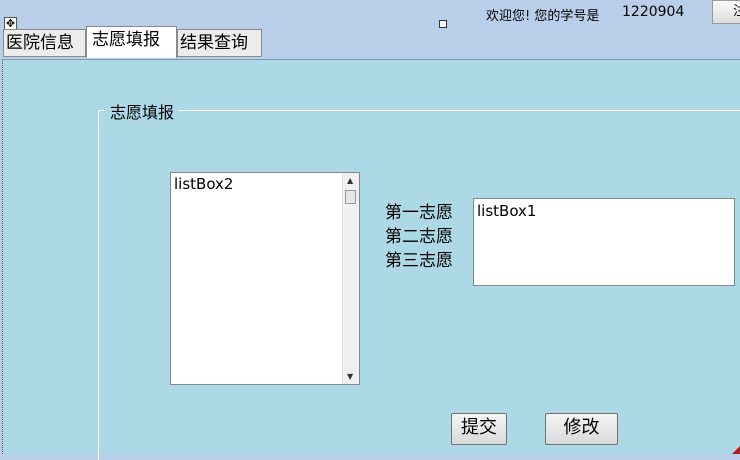 This screenshot has height=460, width=740. I want to click on scrollbar-thumb, so click(350, 197).